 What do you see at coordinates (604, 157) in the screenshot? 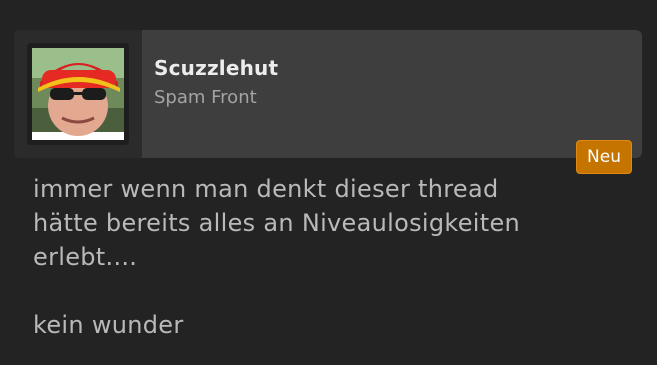
I see `new-badge: Neu` at bounding box center [604, 157].